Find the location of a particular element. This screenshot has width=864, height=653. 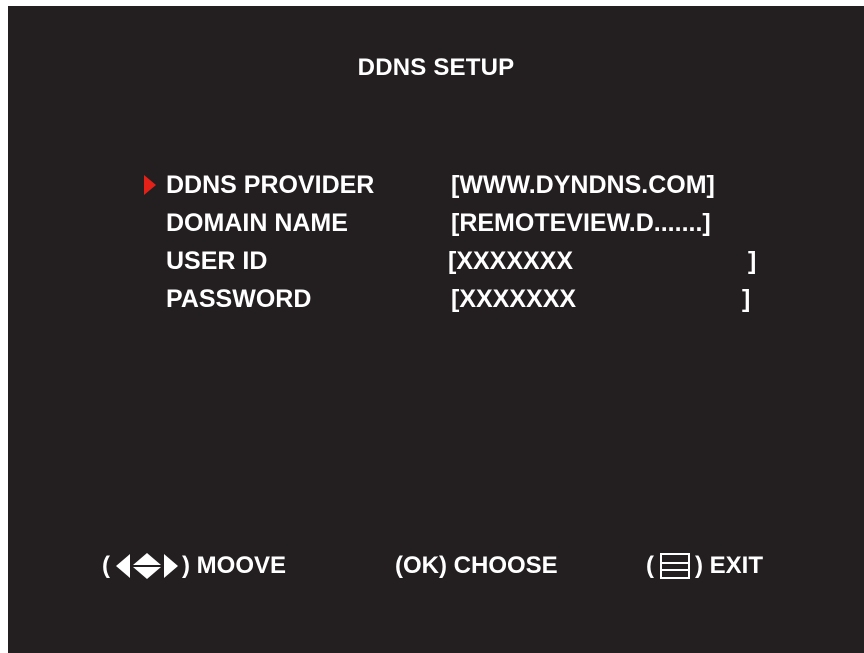

arrow-left-icon is located at coordinates (123, 566).